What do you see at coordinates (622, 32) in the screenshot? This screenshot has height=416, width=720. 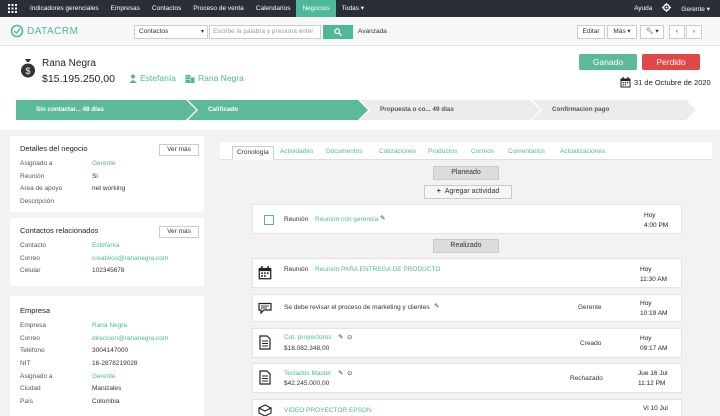 I see `more-button: Más ▾` at bounding box center [622, 32].